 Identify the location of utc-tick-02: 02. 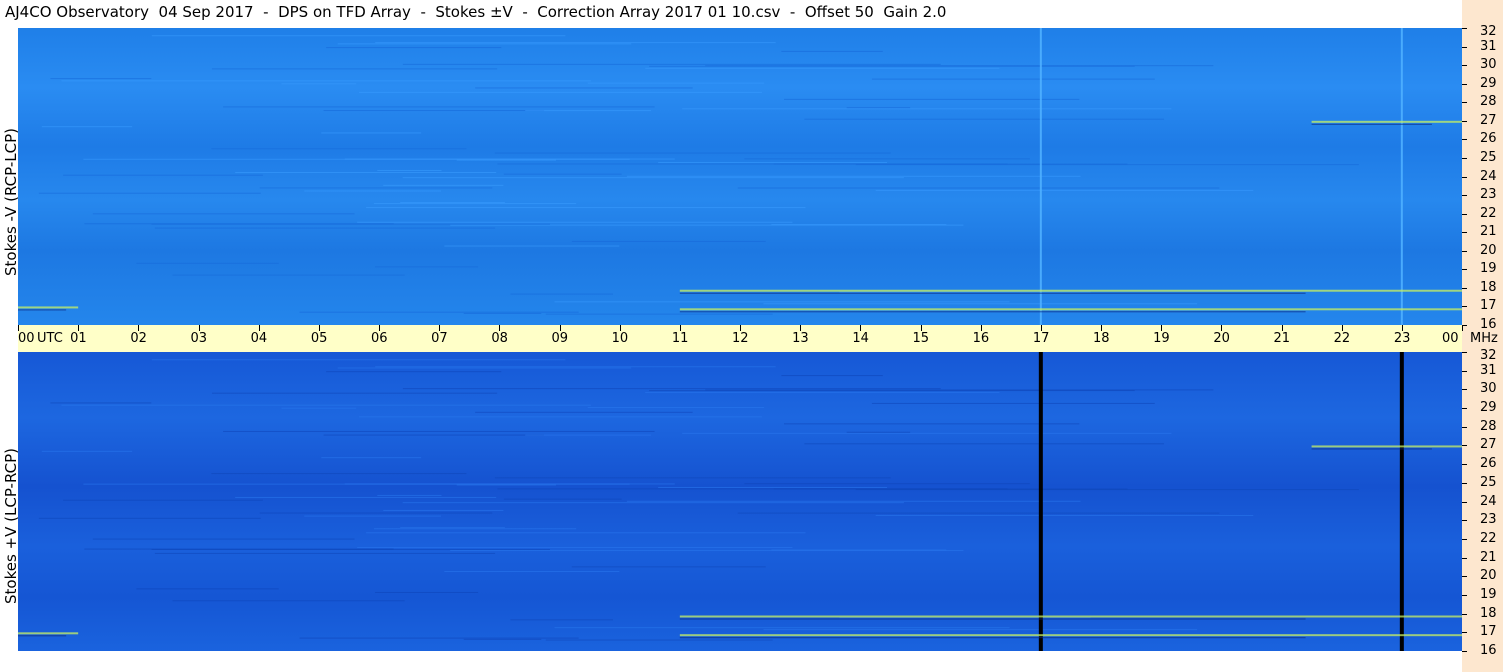
(138, 338).